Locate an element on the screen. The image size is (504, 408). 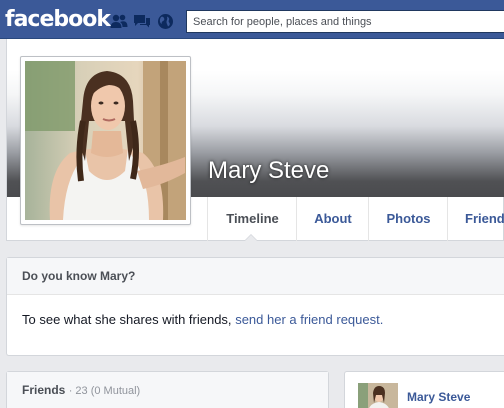
friends-card: Friends · 23 (0 Mutual) is located at coordinates (167, 389).